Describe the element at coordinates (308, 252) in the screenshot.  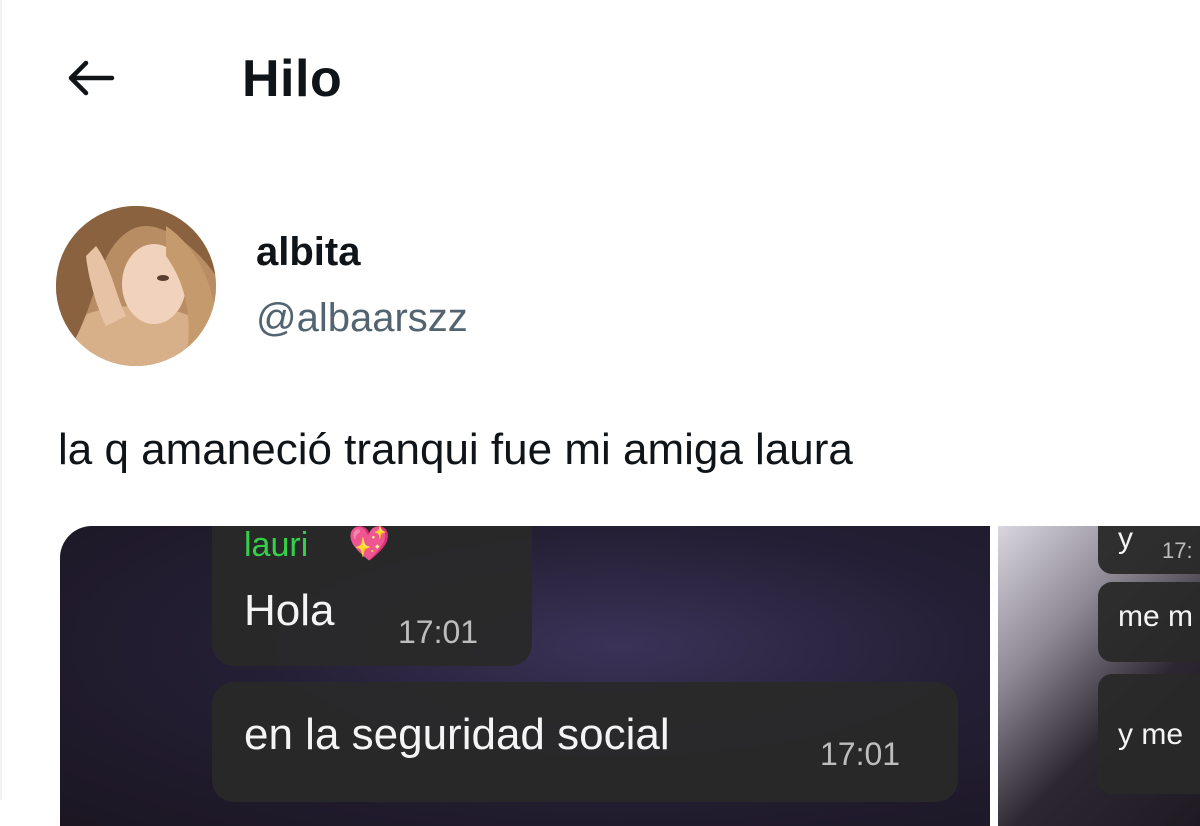
I see `author-display-name: albita` at that location.